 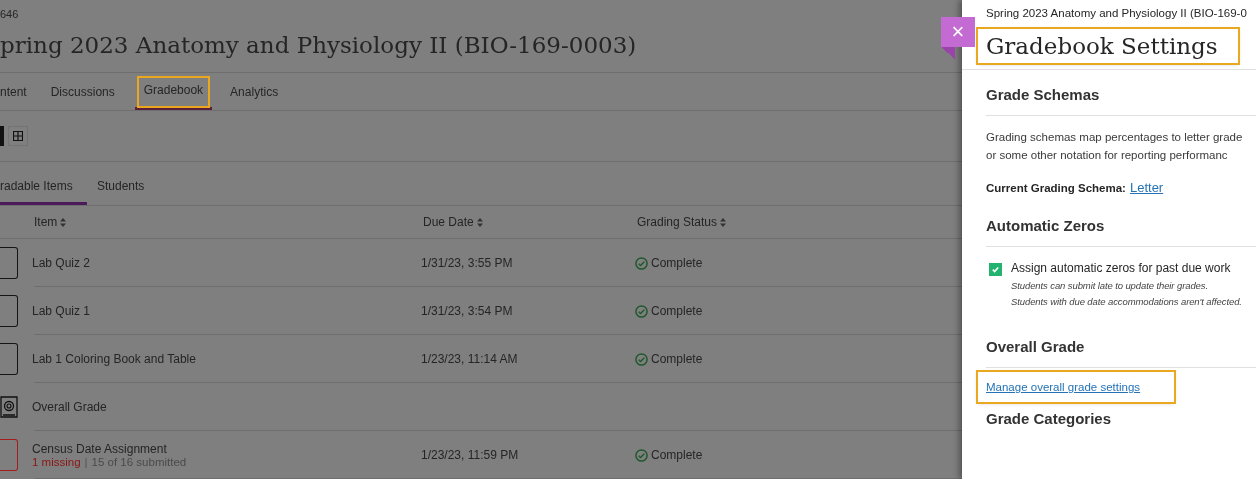 What do you see at coordinates (469, 359) in the screenshot?
I see `due-date: 1/23/23, 11:14 AM` at bounding box center [469, 359].